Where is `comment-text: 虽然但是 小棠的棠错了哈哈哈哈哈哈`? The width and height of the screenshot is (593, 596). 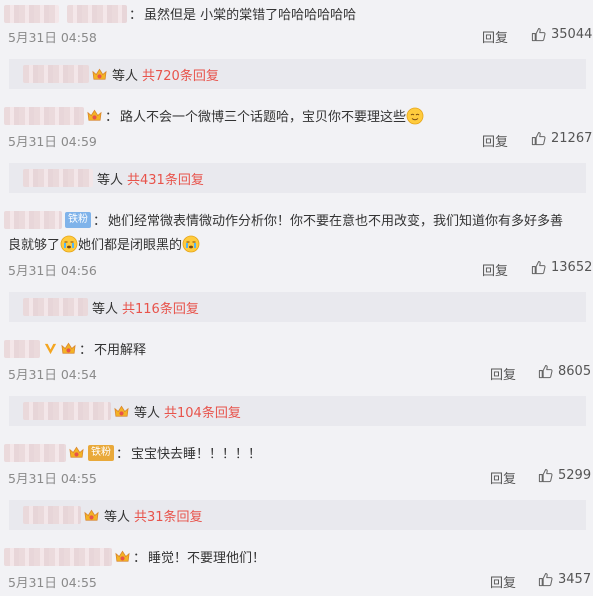
comment-text: 虽然但是 小棠的棠错了哈哈哈哈哈哈 is located at coordinates (250, 15).